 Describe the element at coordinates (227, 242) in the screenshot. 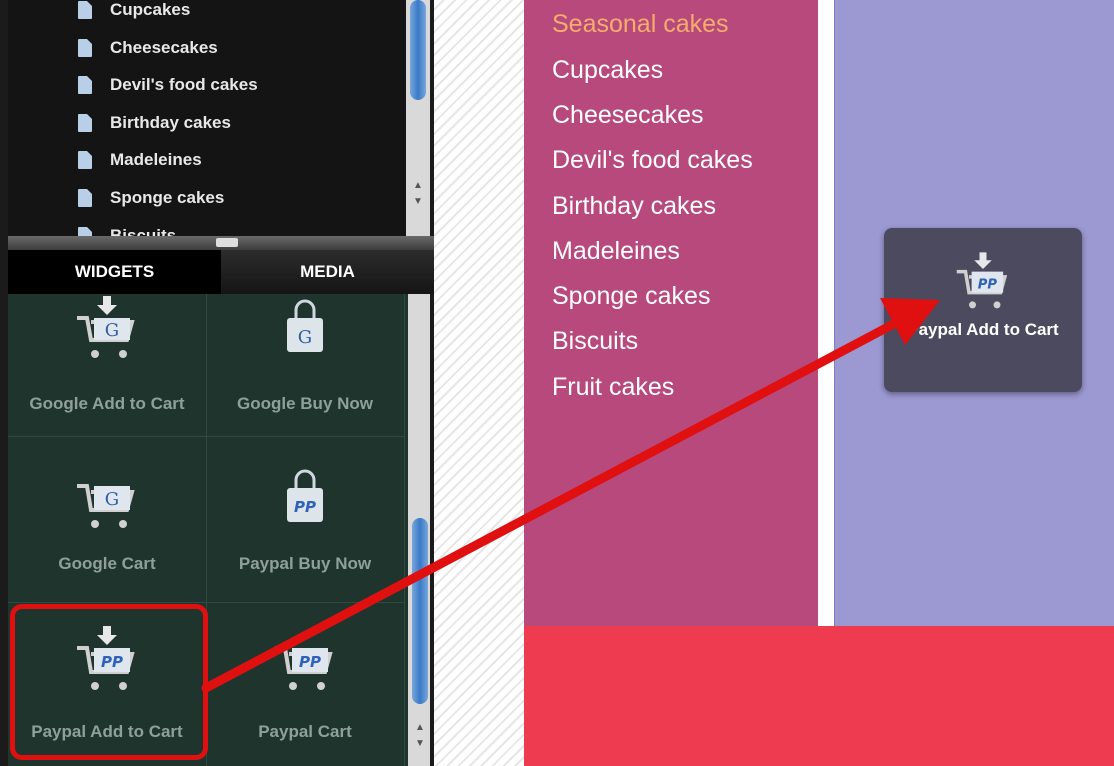

I see `splitter-grip-icon` at that location.